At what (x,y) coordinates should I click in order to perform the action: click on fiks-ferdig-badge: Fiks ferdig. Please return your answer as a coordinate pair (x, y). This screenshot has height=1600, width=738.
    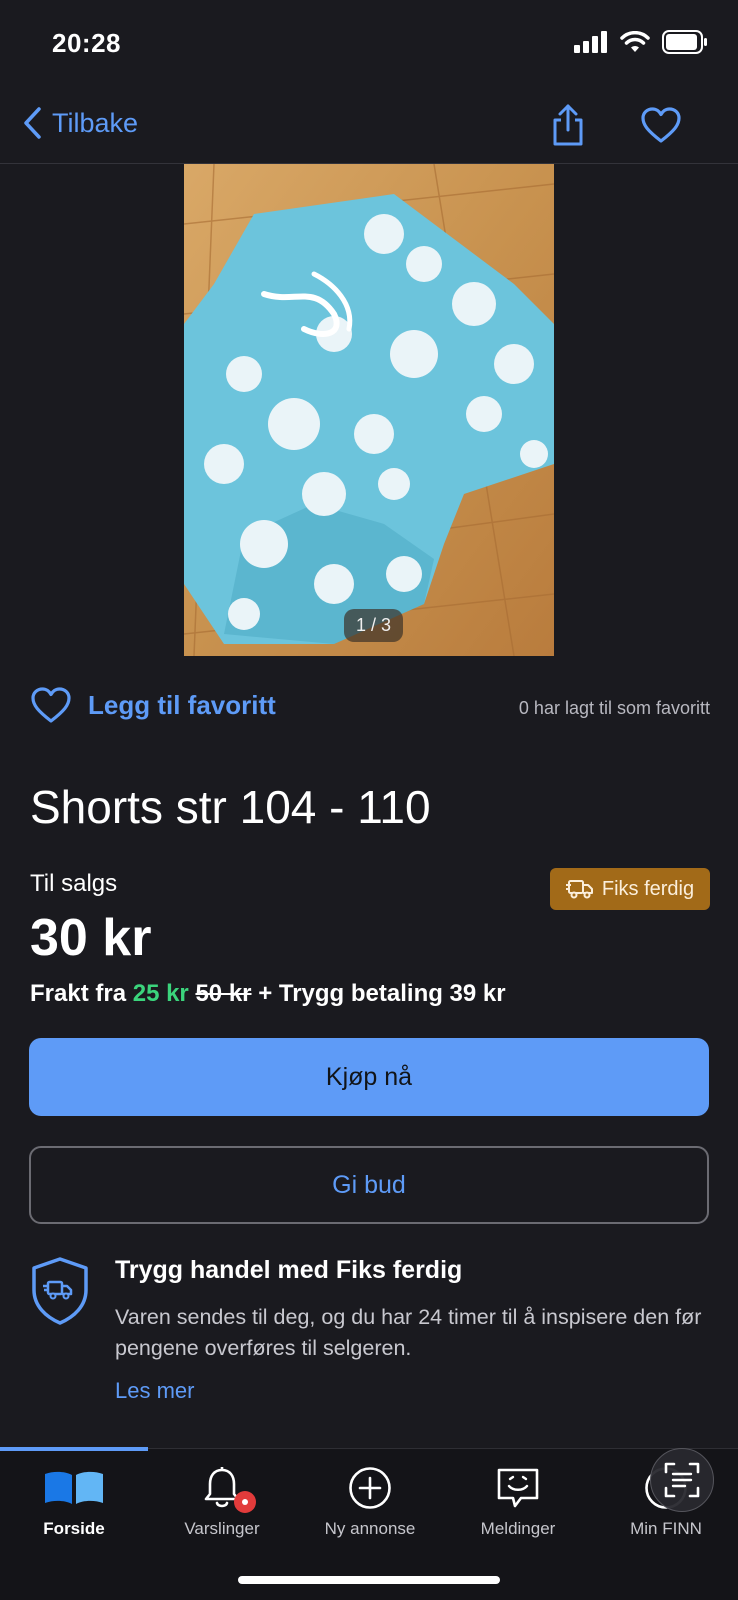
    Looking at the image, I should click on (630, 889).